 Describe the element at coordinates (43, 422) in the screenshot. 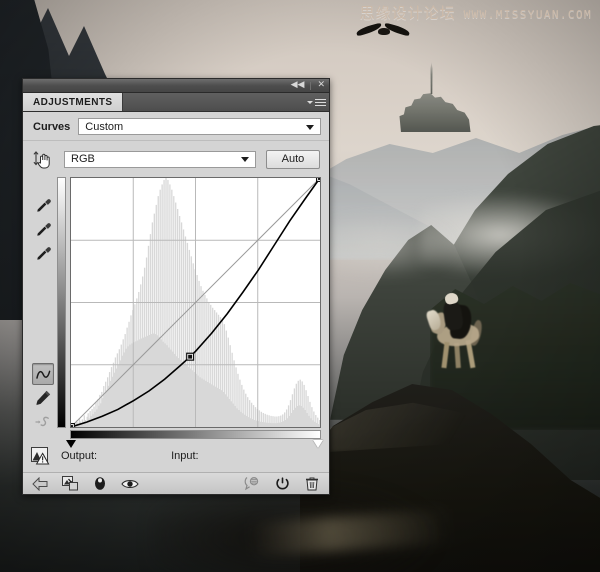

I see `smooth-curve-tool` at that location.